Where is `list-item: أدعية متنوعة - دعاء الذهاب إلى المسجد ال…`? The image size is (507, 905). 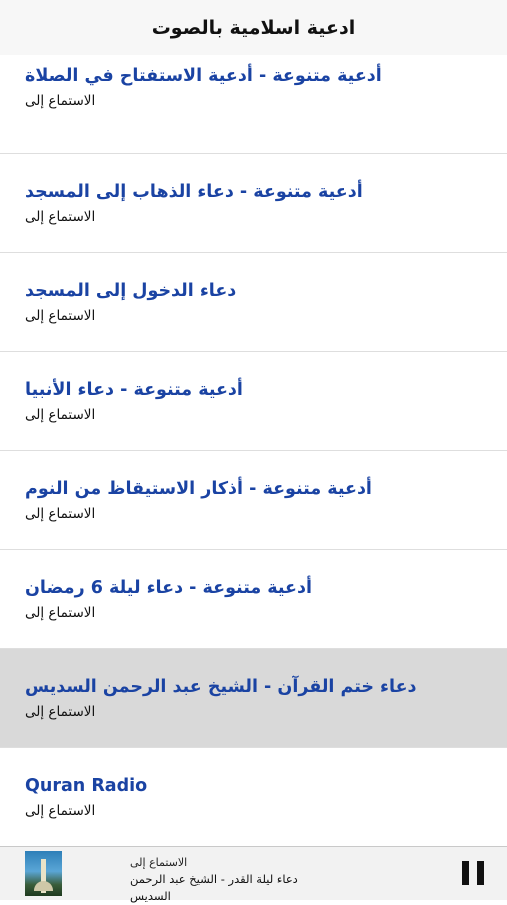 list-item: أدعية متنوعة - دعاء الذهاب إلى المسجد ال… is located at coordinates (253, 203).